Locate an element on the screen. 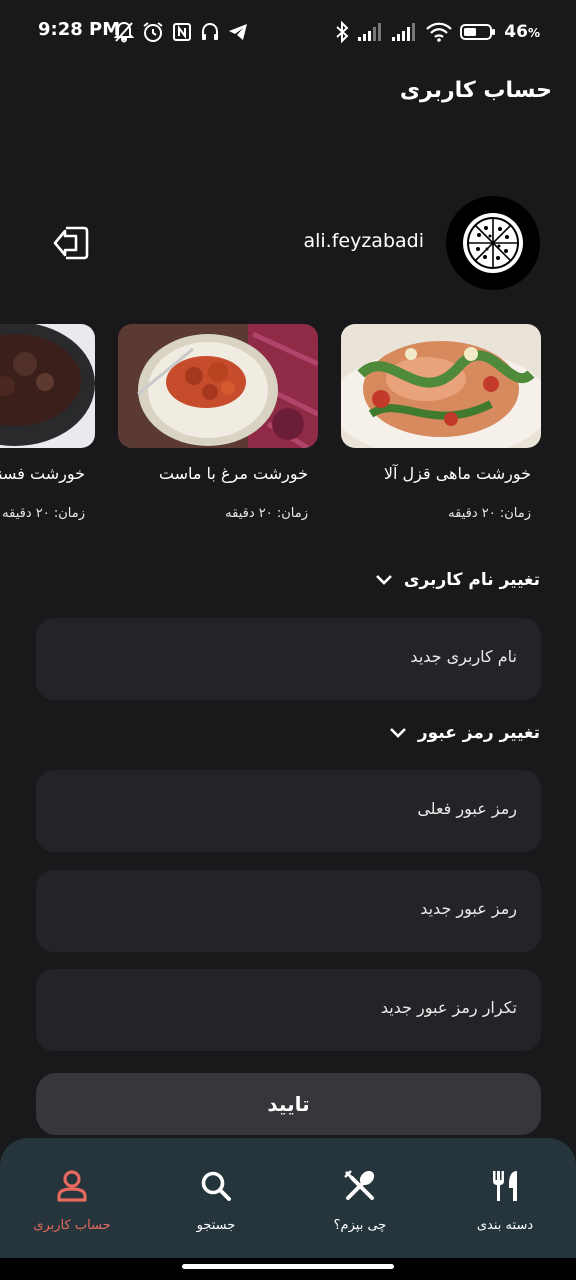 This screenshot has width=576, height=1280. page-title: حساب کاربری is located at coordinates (475, 90).